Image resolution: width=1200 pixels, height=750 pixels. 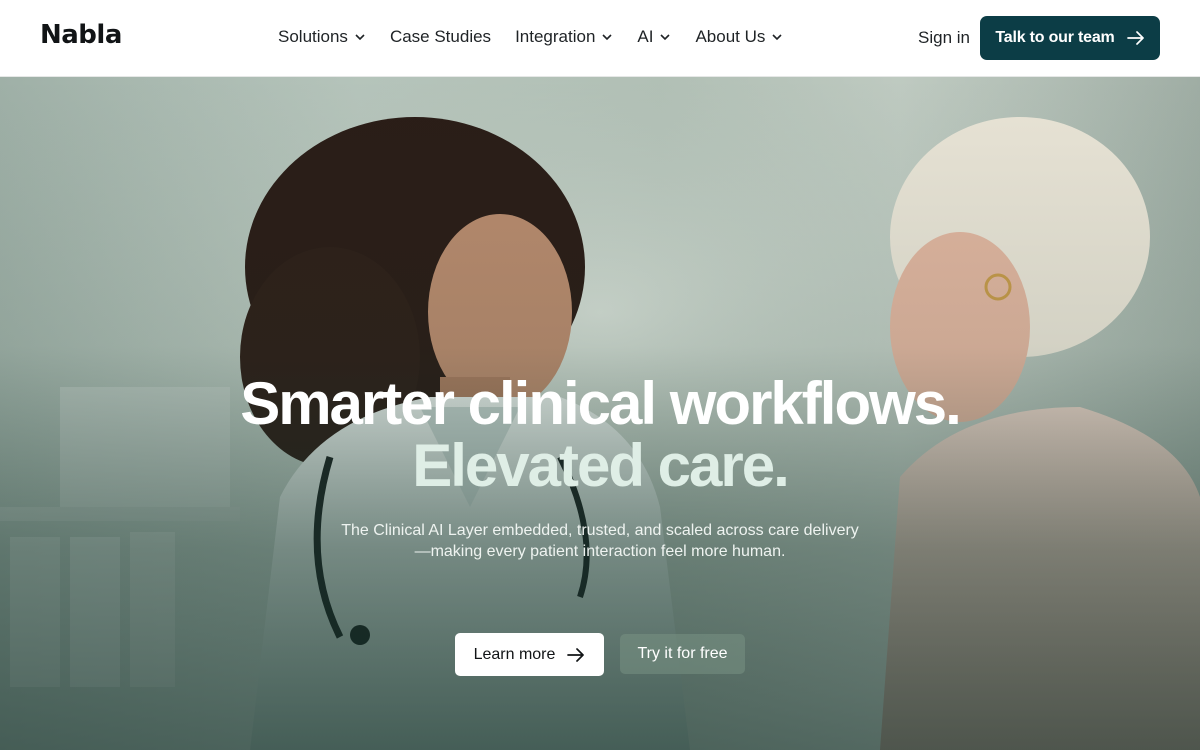 I want to click on sign-in-link: Sign in, so click(x=944, y=38).